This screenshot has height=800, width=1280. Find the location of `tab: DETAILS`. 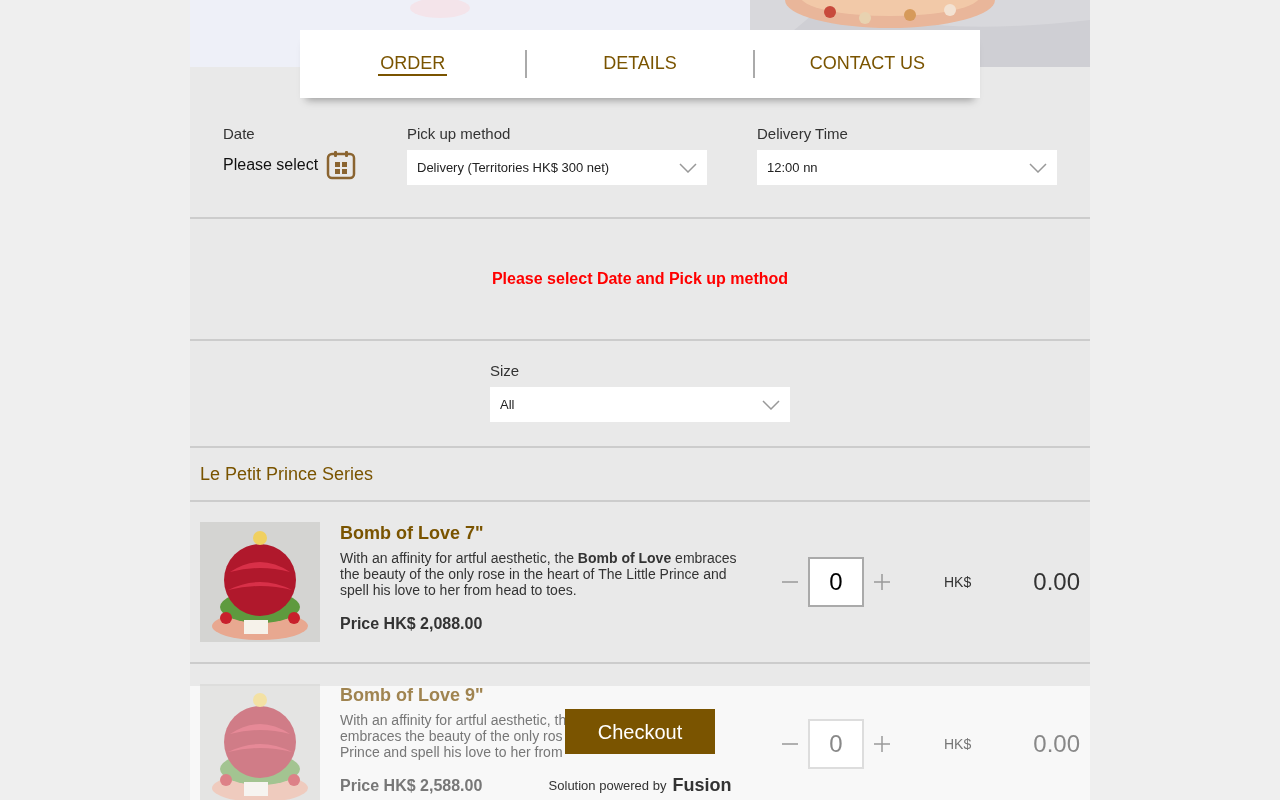

tab: DETAILS is located at coordinates (640, 64).